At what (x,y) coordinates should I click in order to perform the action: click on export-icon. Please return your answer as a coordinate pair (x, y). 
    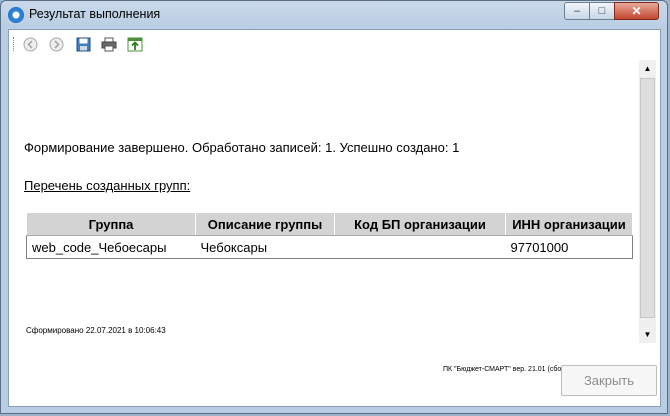
    Looking at the image, I should click on (135, 44).